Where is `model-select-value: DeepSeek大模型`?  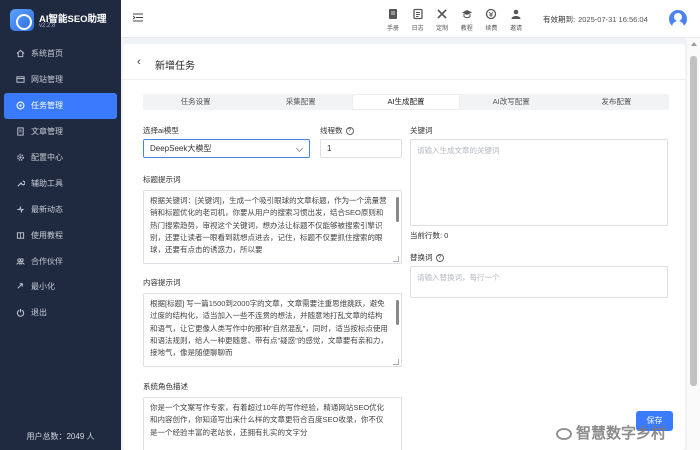 model-select-value: DeepSeek大模型 is located at coordinates (181, 148).